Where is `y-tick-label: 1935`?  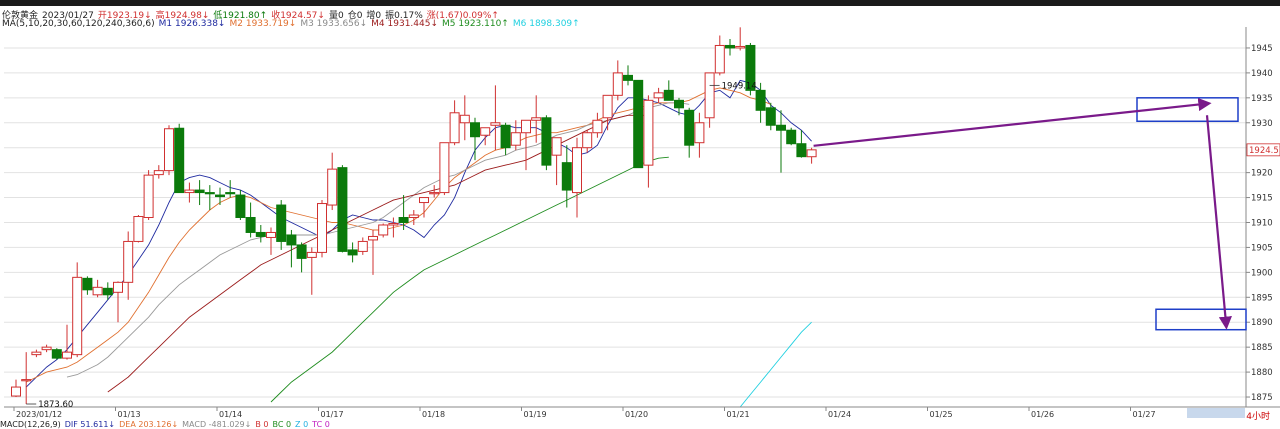 y-tick-label: 1935 is located at coordinates (1262, 99).